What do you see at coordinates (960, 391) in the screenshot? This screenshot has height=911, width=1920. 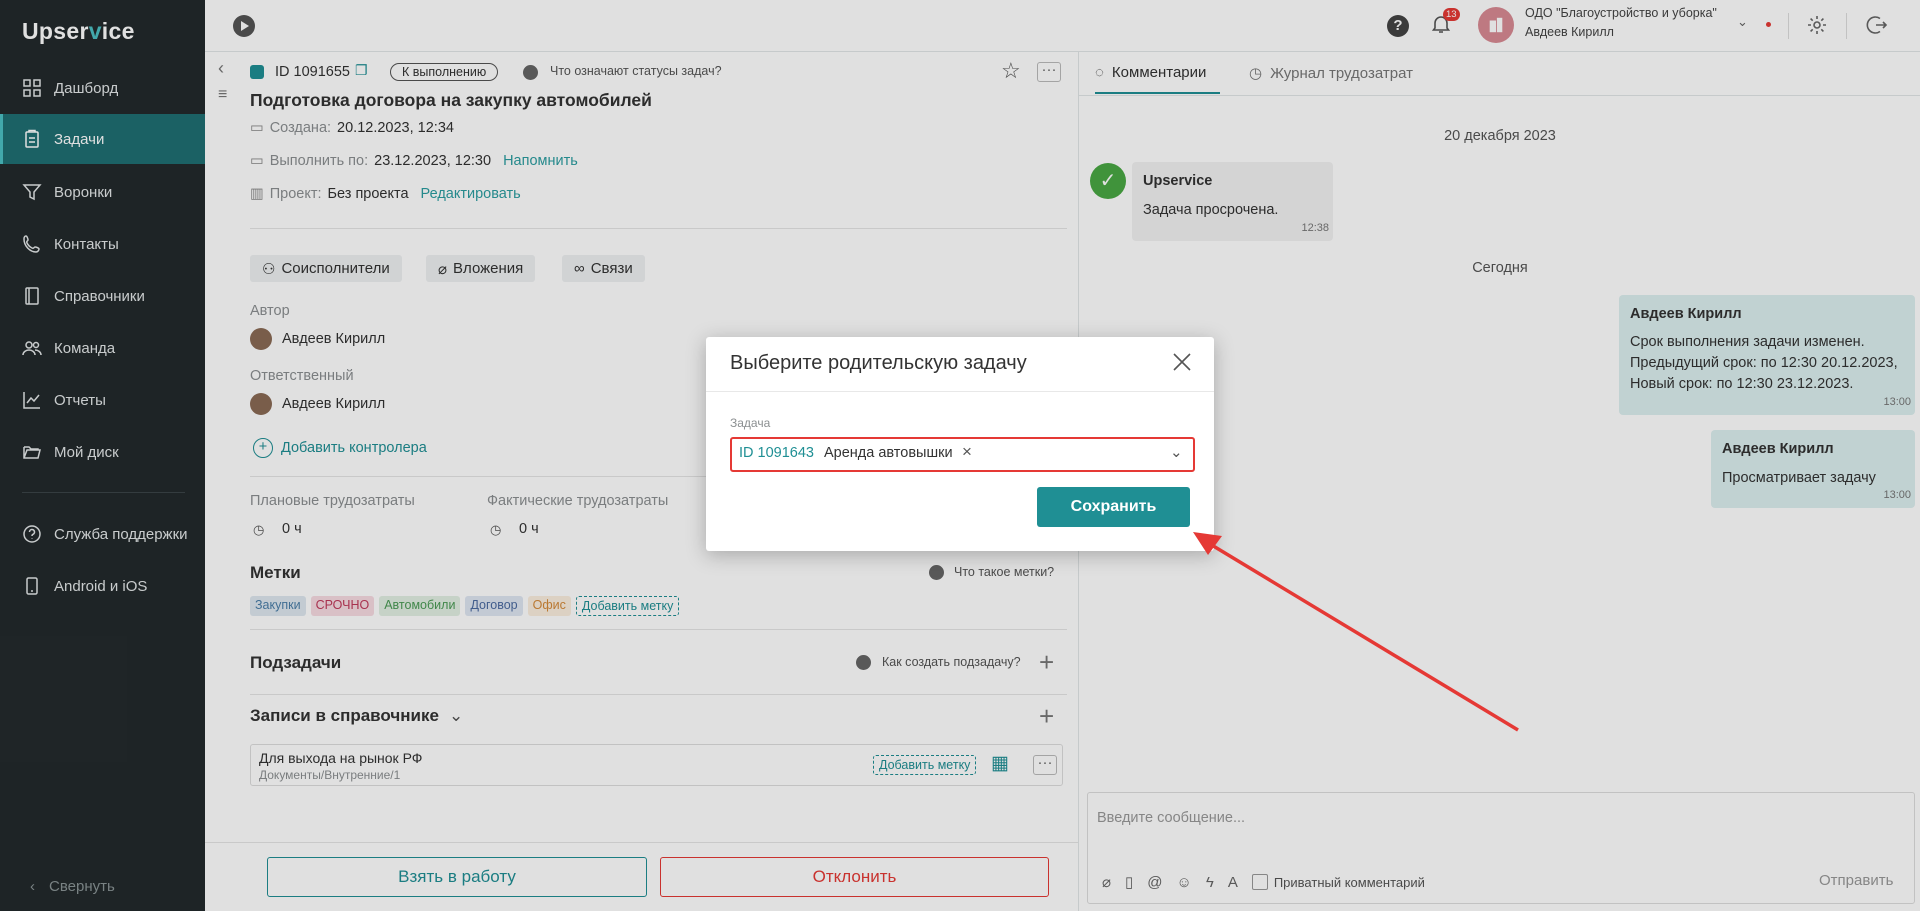 I see `divider` at bounding box center [960, 391].